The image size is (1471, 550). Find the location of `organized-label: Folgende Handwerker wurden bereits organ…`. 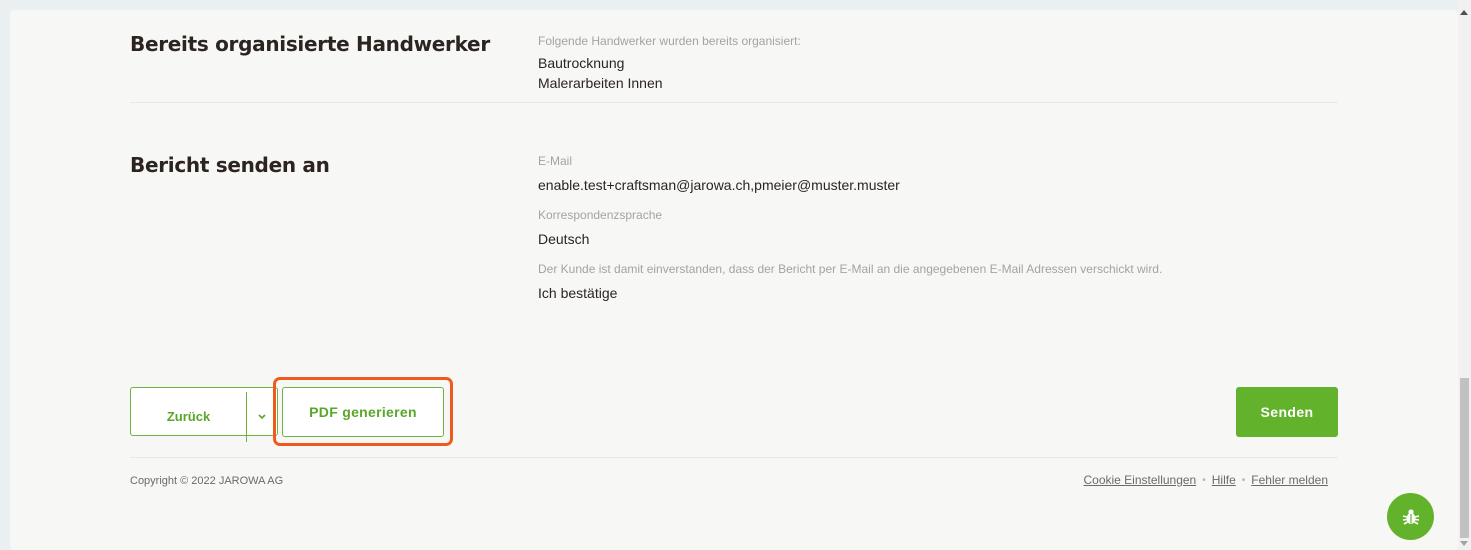

organized-label: Folgende Handwerker wurden bereits organ… is located at coordinates (669, 41).